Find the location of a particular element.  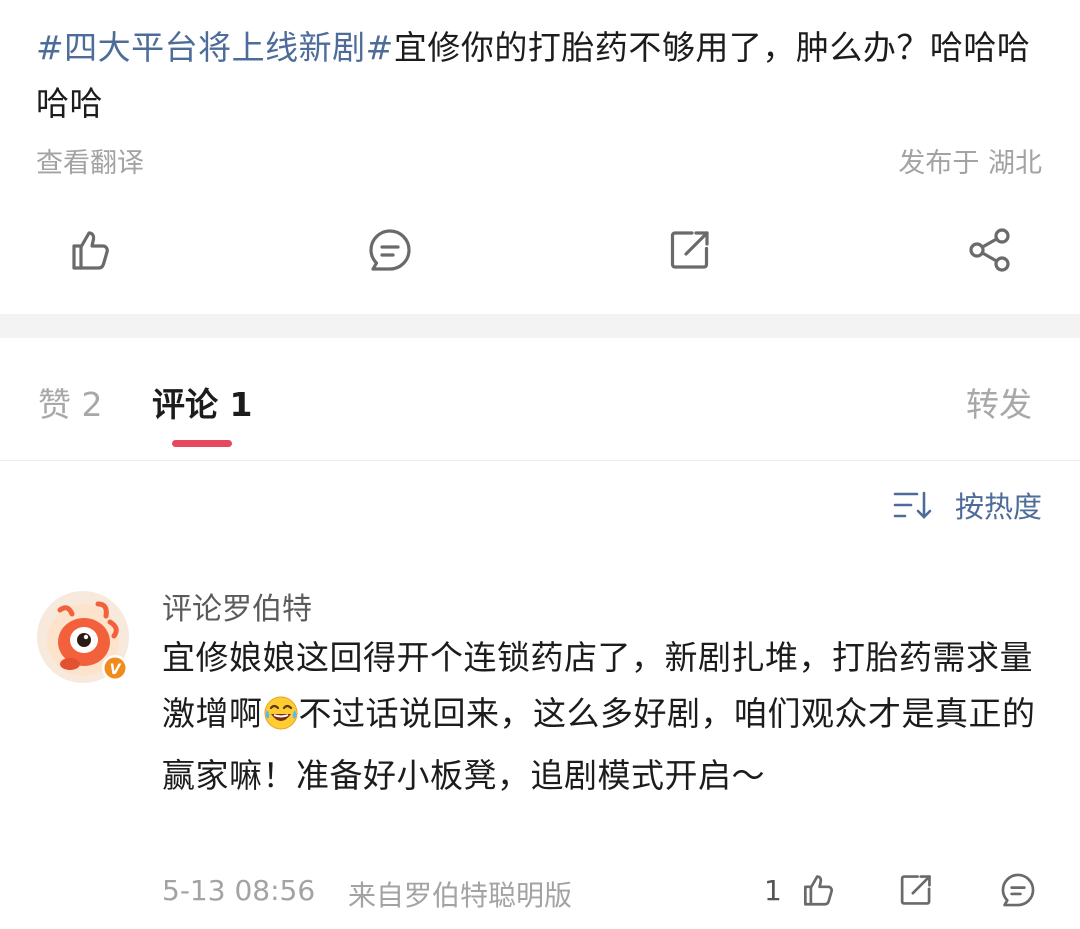

repost-button is located at coordinates (690, 250).